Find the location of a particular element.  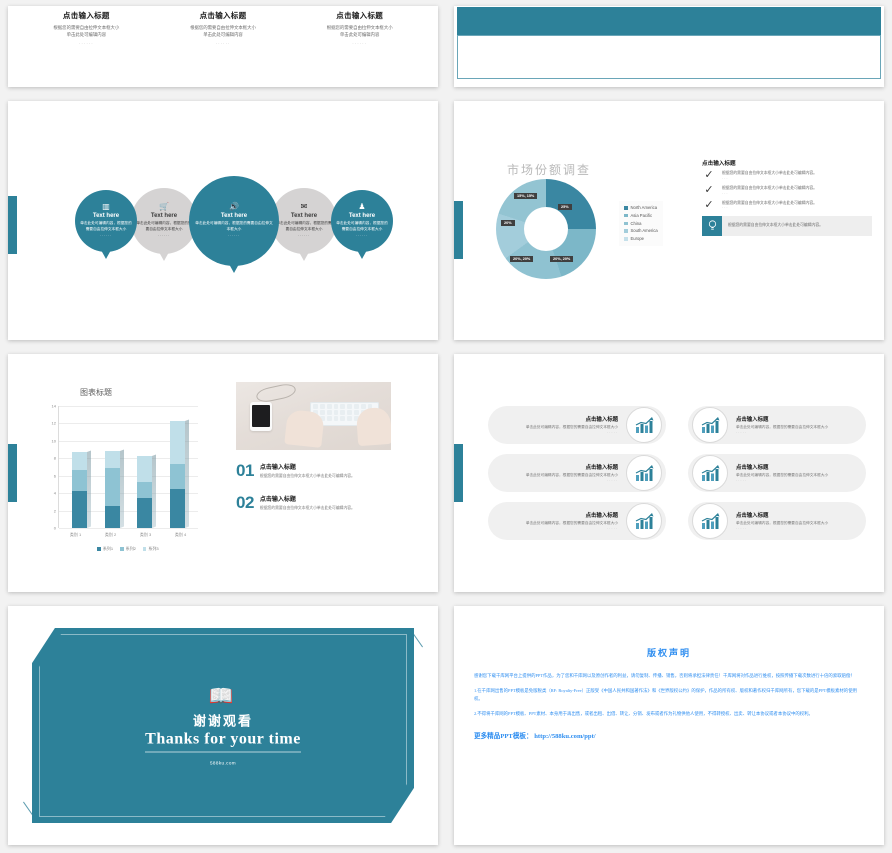

legend-item: North America is located at coordinates (641, 208).